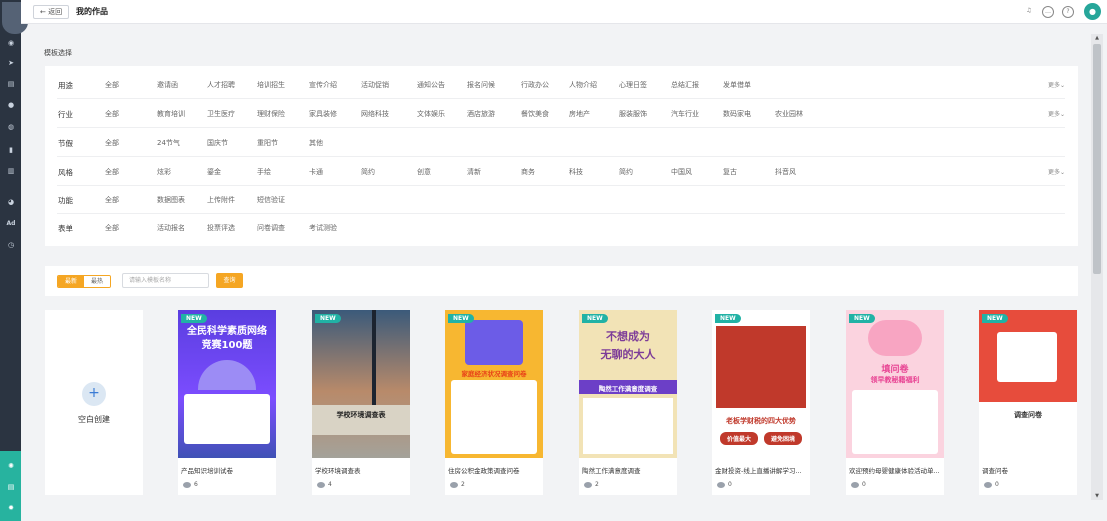  What do you see at coordinates (221, 85) in the screenshot?
I see `filter-option: 人才招聘` at bounding box center [221, 85].